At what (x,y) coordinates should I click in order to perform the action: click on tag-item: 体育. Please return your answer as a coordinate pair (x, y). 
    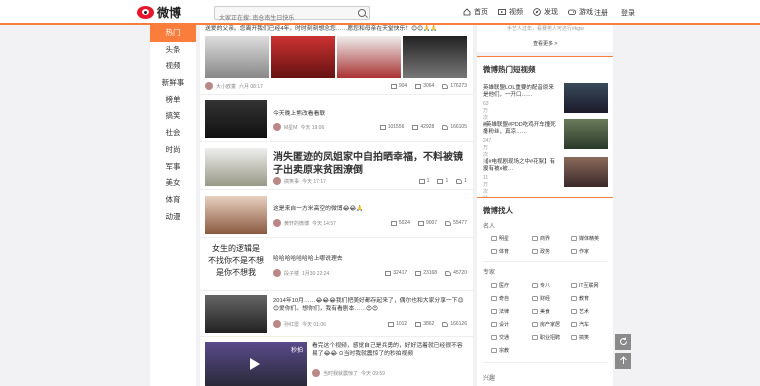
    Looking at the image, I should click on (500, 251).